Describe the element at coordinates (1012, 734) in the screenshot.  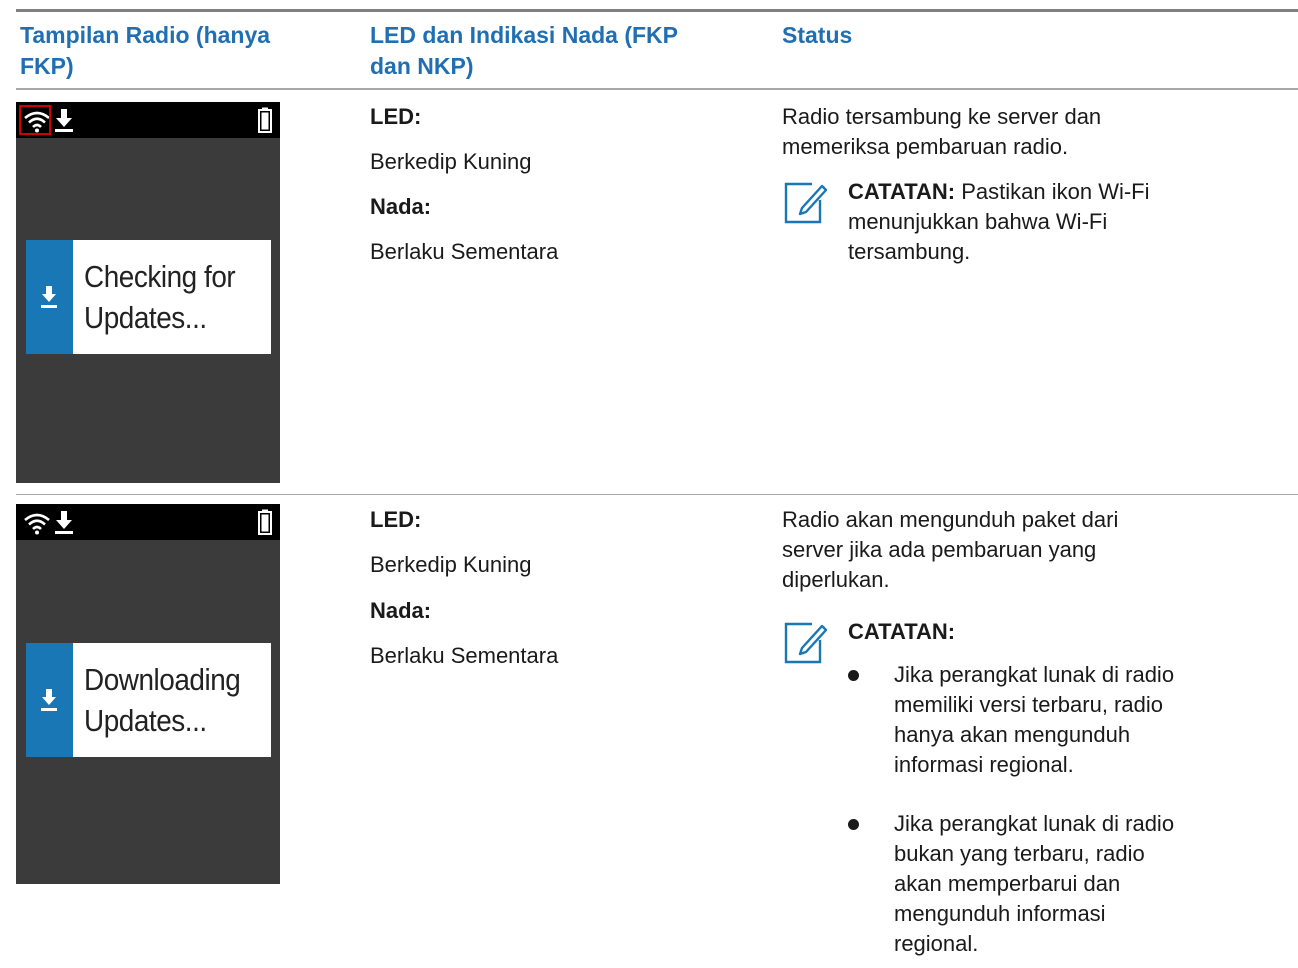
I see `bullet-line: hanya akan mengunduh` at that location.